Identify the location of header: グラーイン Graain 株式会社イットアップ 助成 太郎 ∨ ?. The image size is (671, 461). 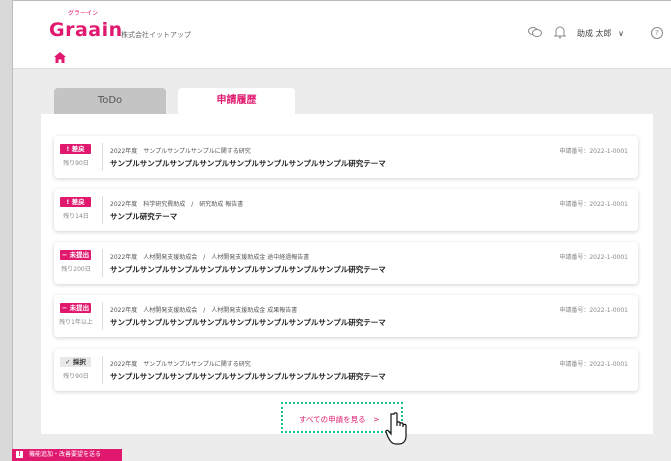
(342, 25).